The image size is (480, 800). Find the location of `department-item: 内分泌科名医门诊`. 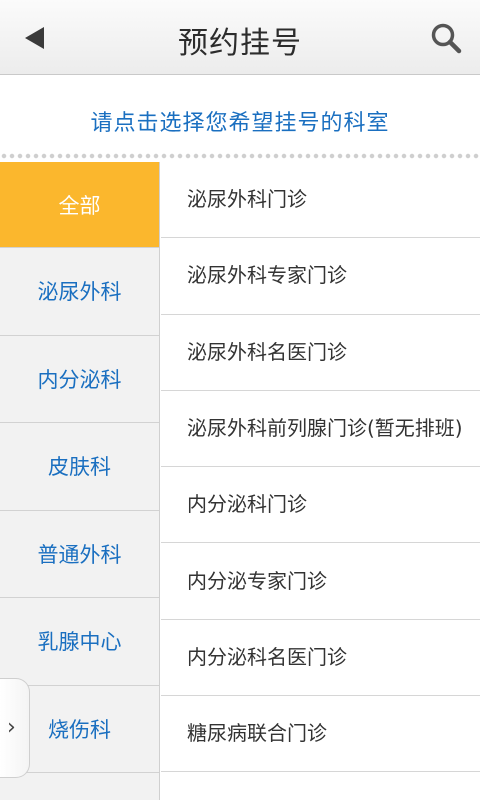

department-item: 内分泌科名医门诊 is located at coordinates (320, 658).